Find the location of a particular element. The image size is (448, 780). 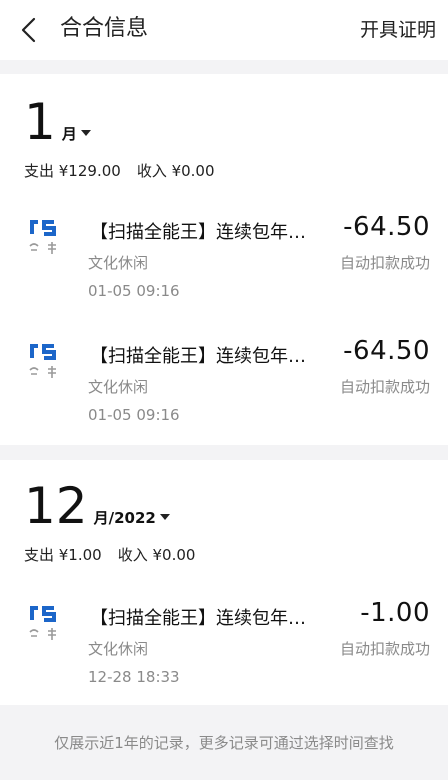

month-suffix: 月 is located at coordinates (69, 134).